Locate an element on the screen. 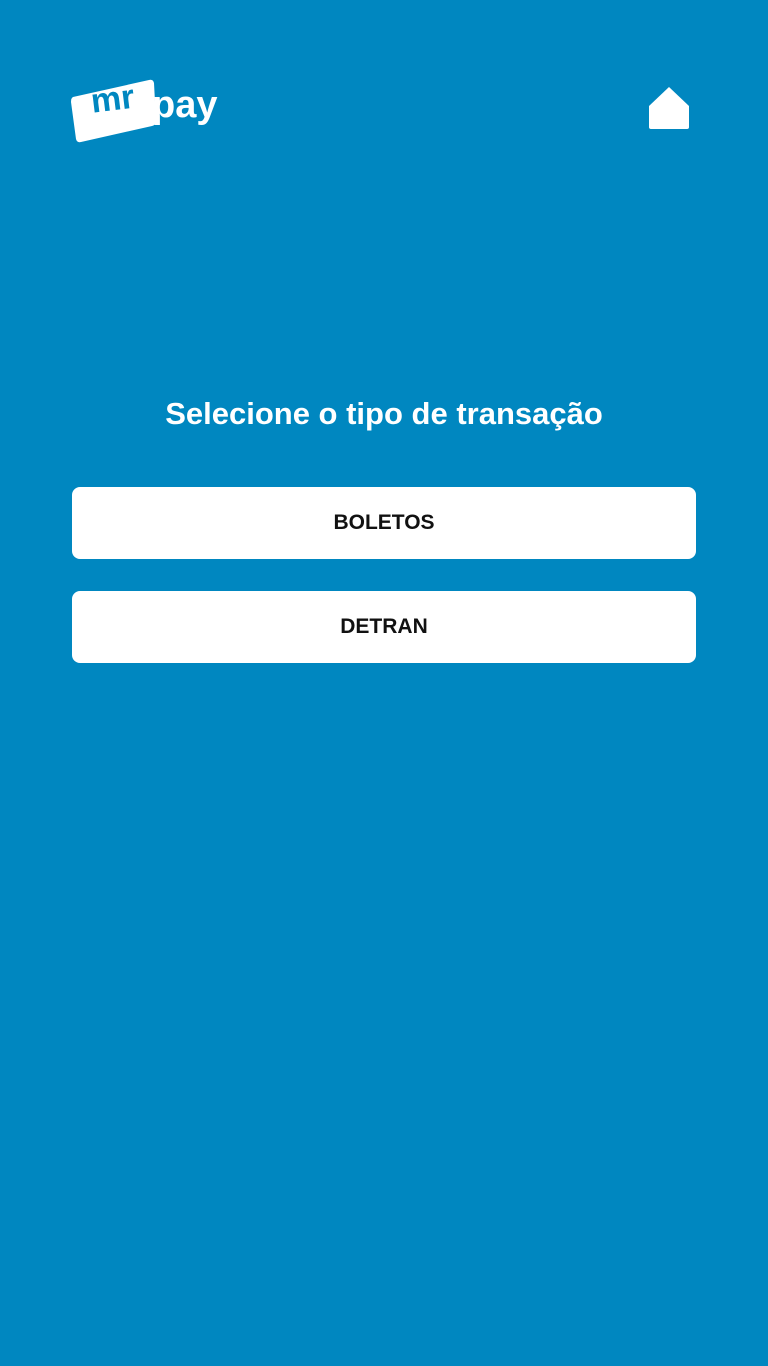 The image size is (768, 1366). detran-button-label: DETRAN is located at coordinates (384, 626).